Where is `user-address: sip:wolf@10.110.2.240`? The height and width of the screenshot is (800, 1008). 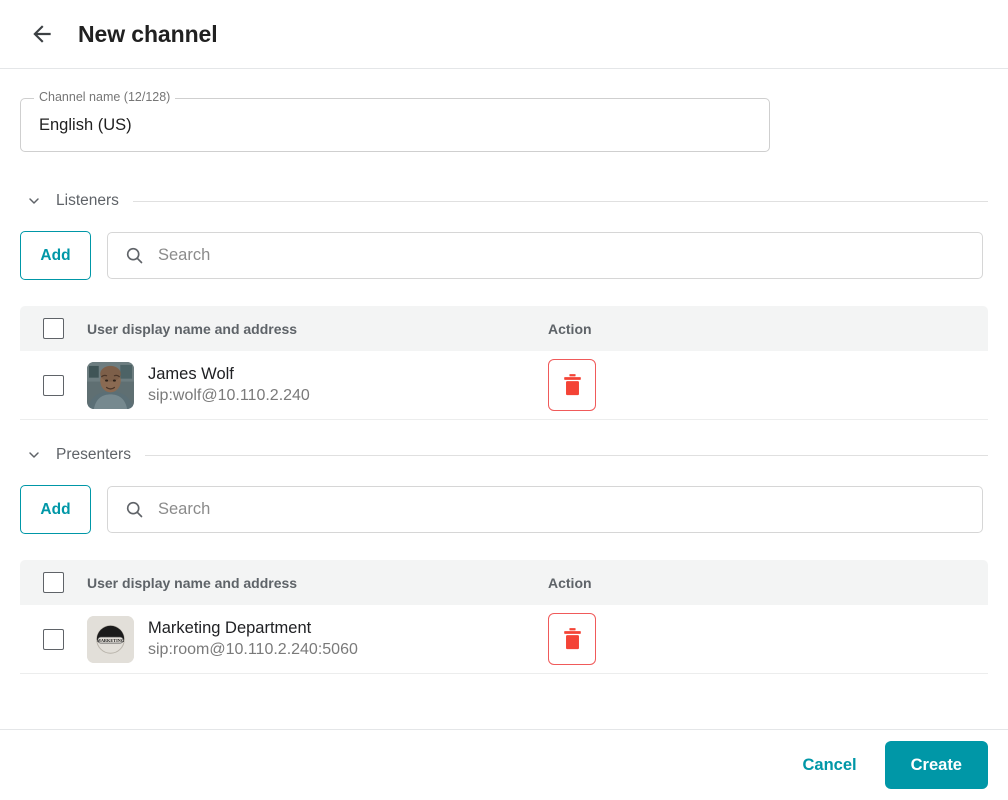
user-address: sip:wolf@10.110.2.240 is located at coordinates (229, 396).